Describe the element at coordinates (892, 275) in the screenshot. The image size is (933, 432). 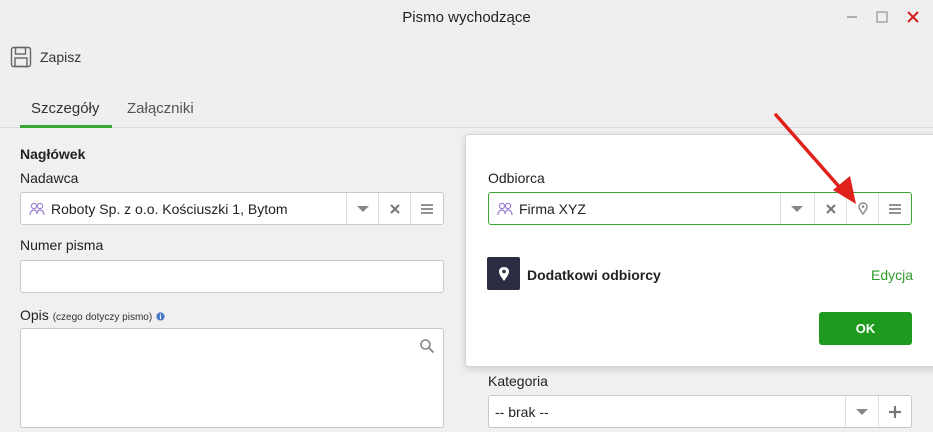
I see `edit-link: Edycja` at that location.